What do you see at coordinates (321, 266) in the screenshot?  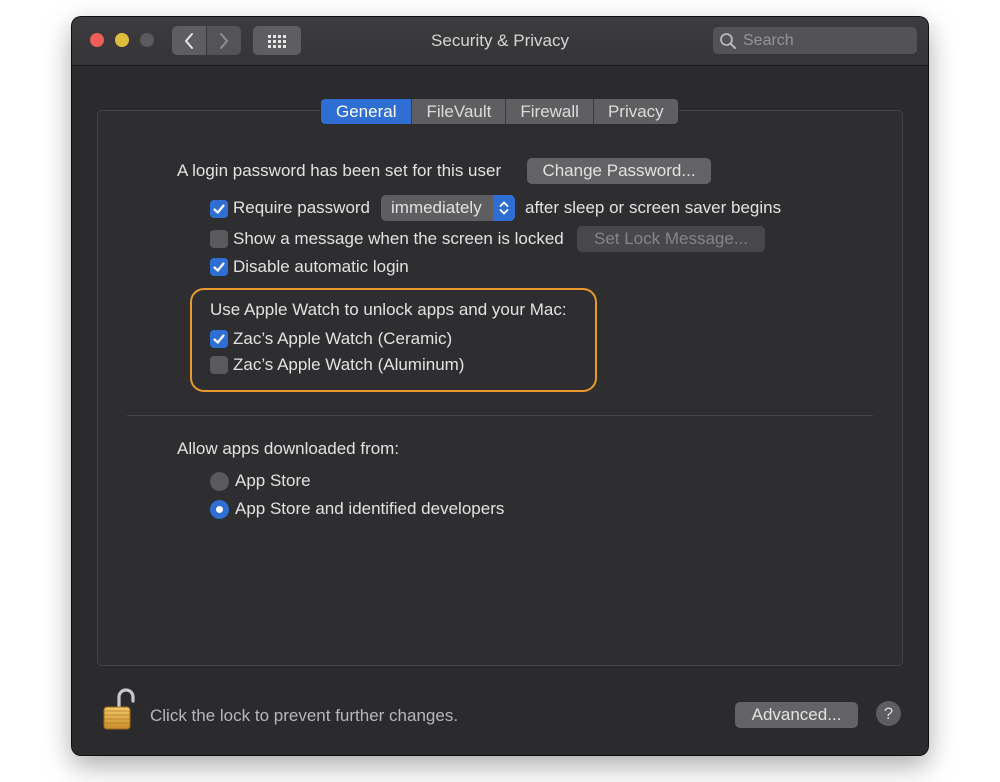 I see `disable-auto-login-label: Disable automatic login` at bounding box center [321, 266].